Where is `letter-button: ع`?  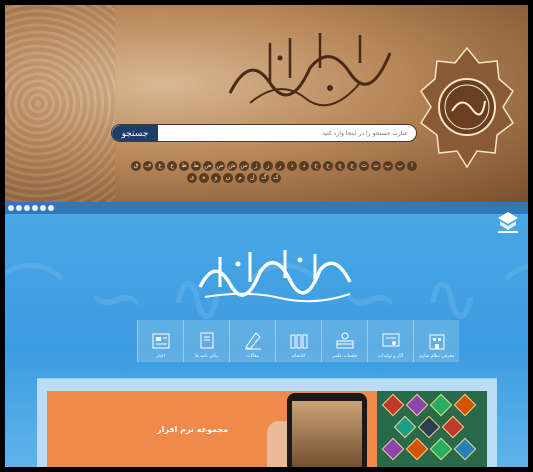 letter-button: ع is located at coordinates (172, 166).